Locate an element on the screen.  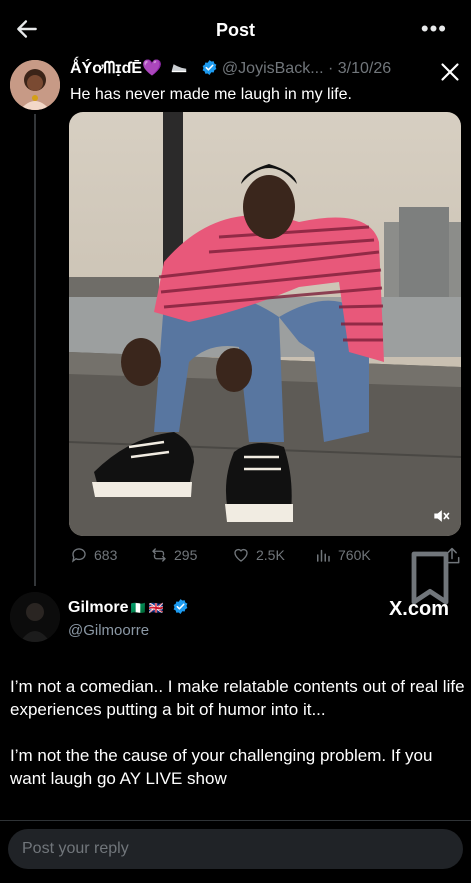
action-bar: 683 295 2.5K 760K is located at coordinates (265, 573).